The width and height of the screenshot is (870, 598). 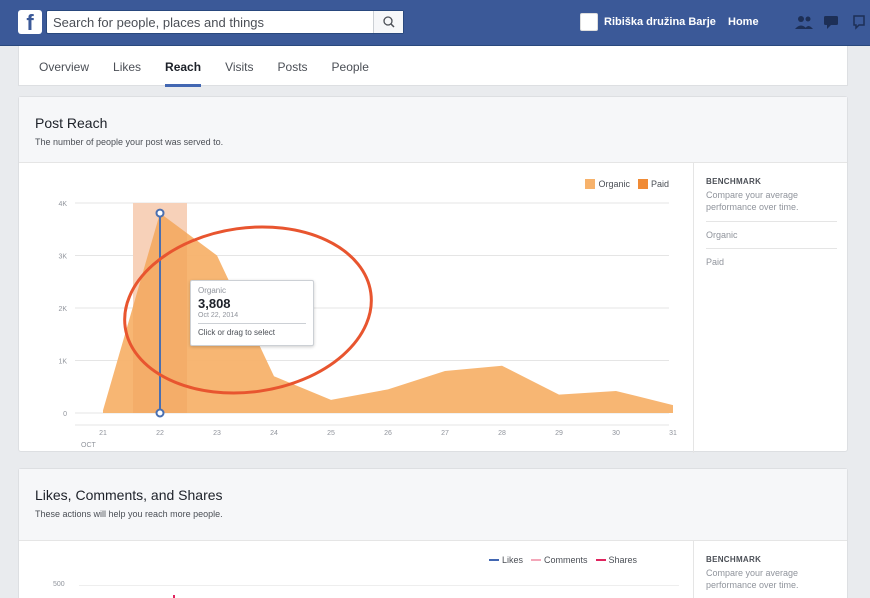 I want to click on benchmark-title: BENCHMARK, so click(x=734, y=181).